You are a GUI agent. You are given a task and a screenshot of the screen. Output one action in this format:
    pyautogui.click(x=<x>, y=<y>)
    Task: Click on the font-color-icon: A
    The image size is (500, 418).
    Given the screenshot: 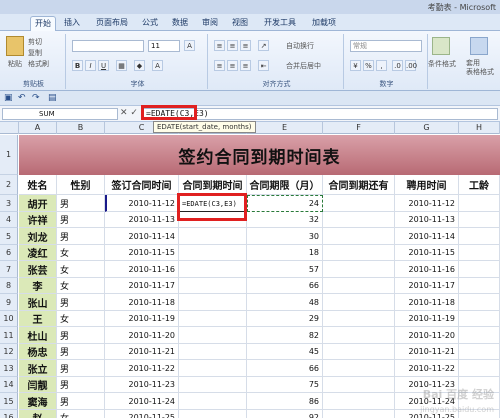 What is the action you would take?
    pyautogui.click(x=157, y=65)
    